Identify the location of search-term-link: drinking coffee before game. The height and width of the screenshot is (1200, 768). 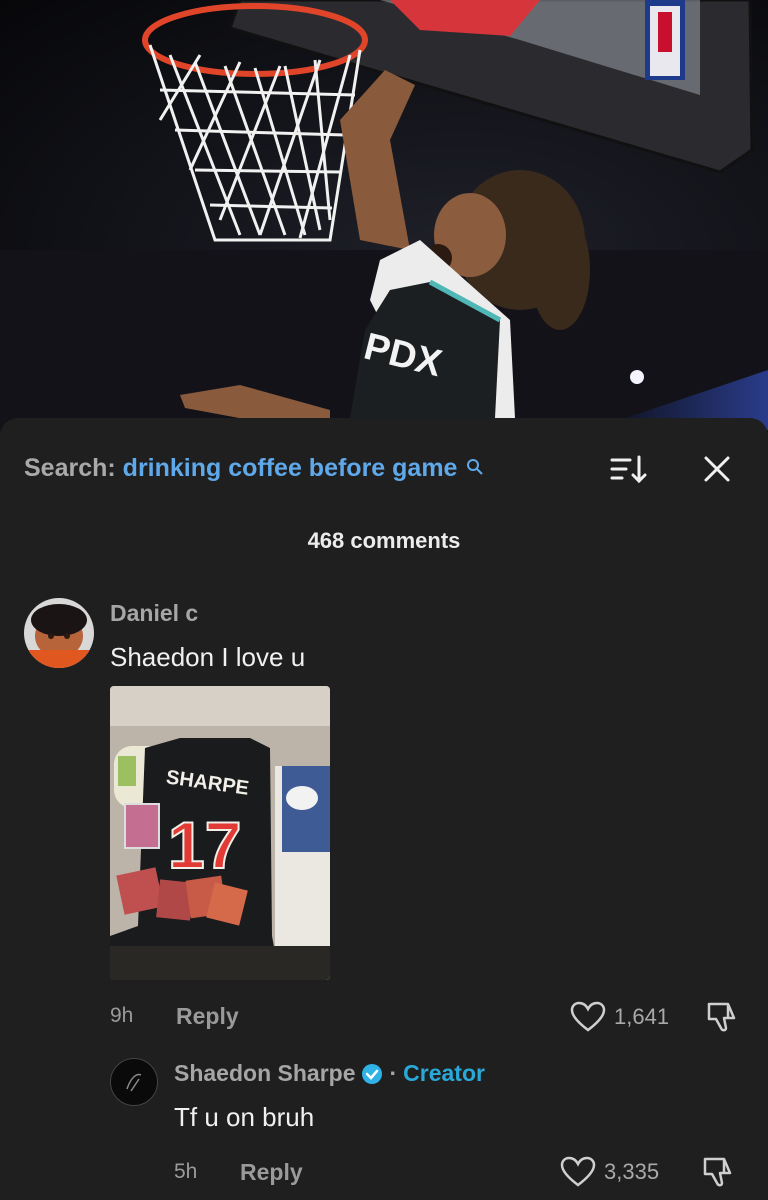
(290, 468).